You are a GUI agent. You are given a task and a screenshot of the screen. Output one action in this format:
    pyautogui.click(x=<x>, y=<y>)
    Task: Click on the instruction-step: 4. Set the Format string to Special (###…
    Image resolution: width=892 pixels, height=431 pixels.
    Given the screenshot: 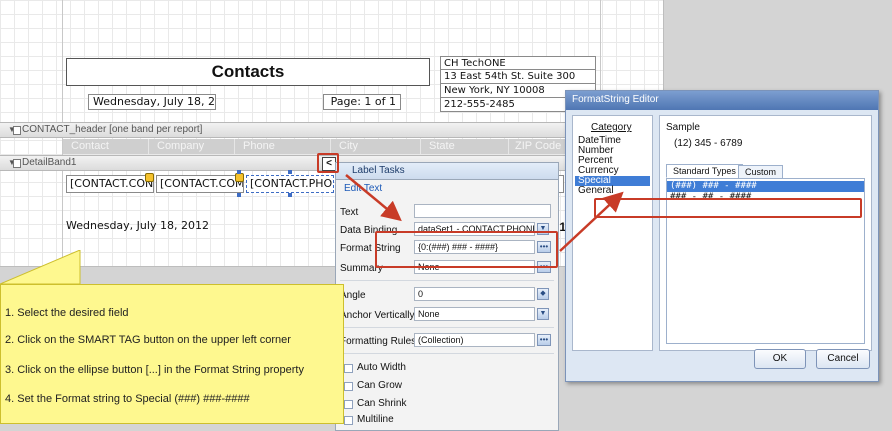 What is the action you would take?
    pyautogui.click(x=127, y=399)
    